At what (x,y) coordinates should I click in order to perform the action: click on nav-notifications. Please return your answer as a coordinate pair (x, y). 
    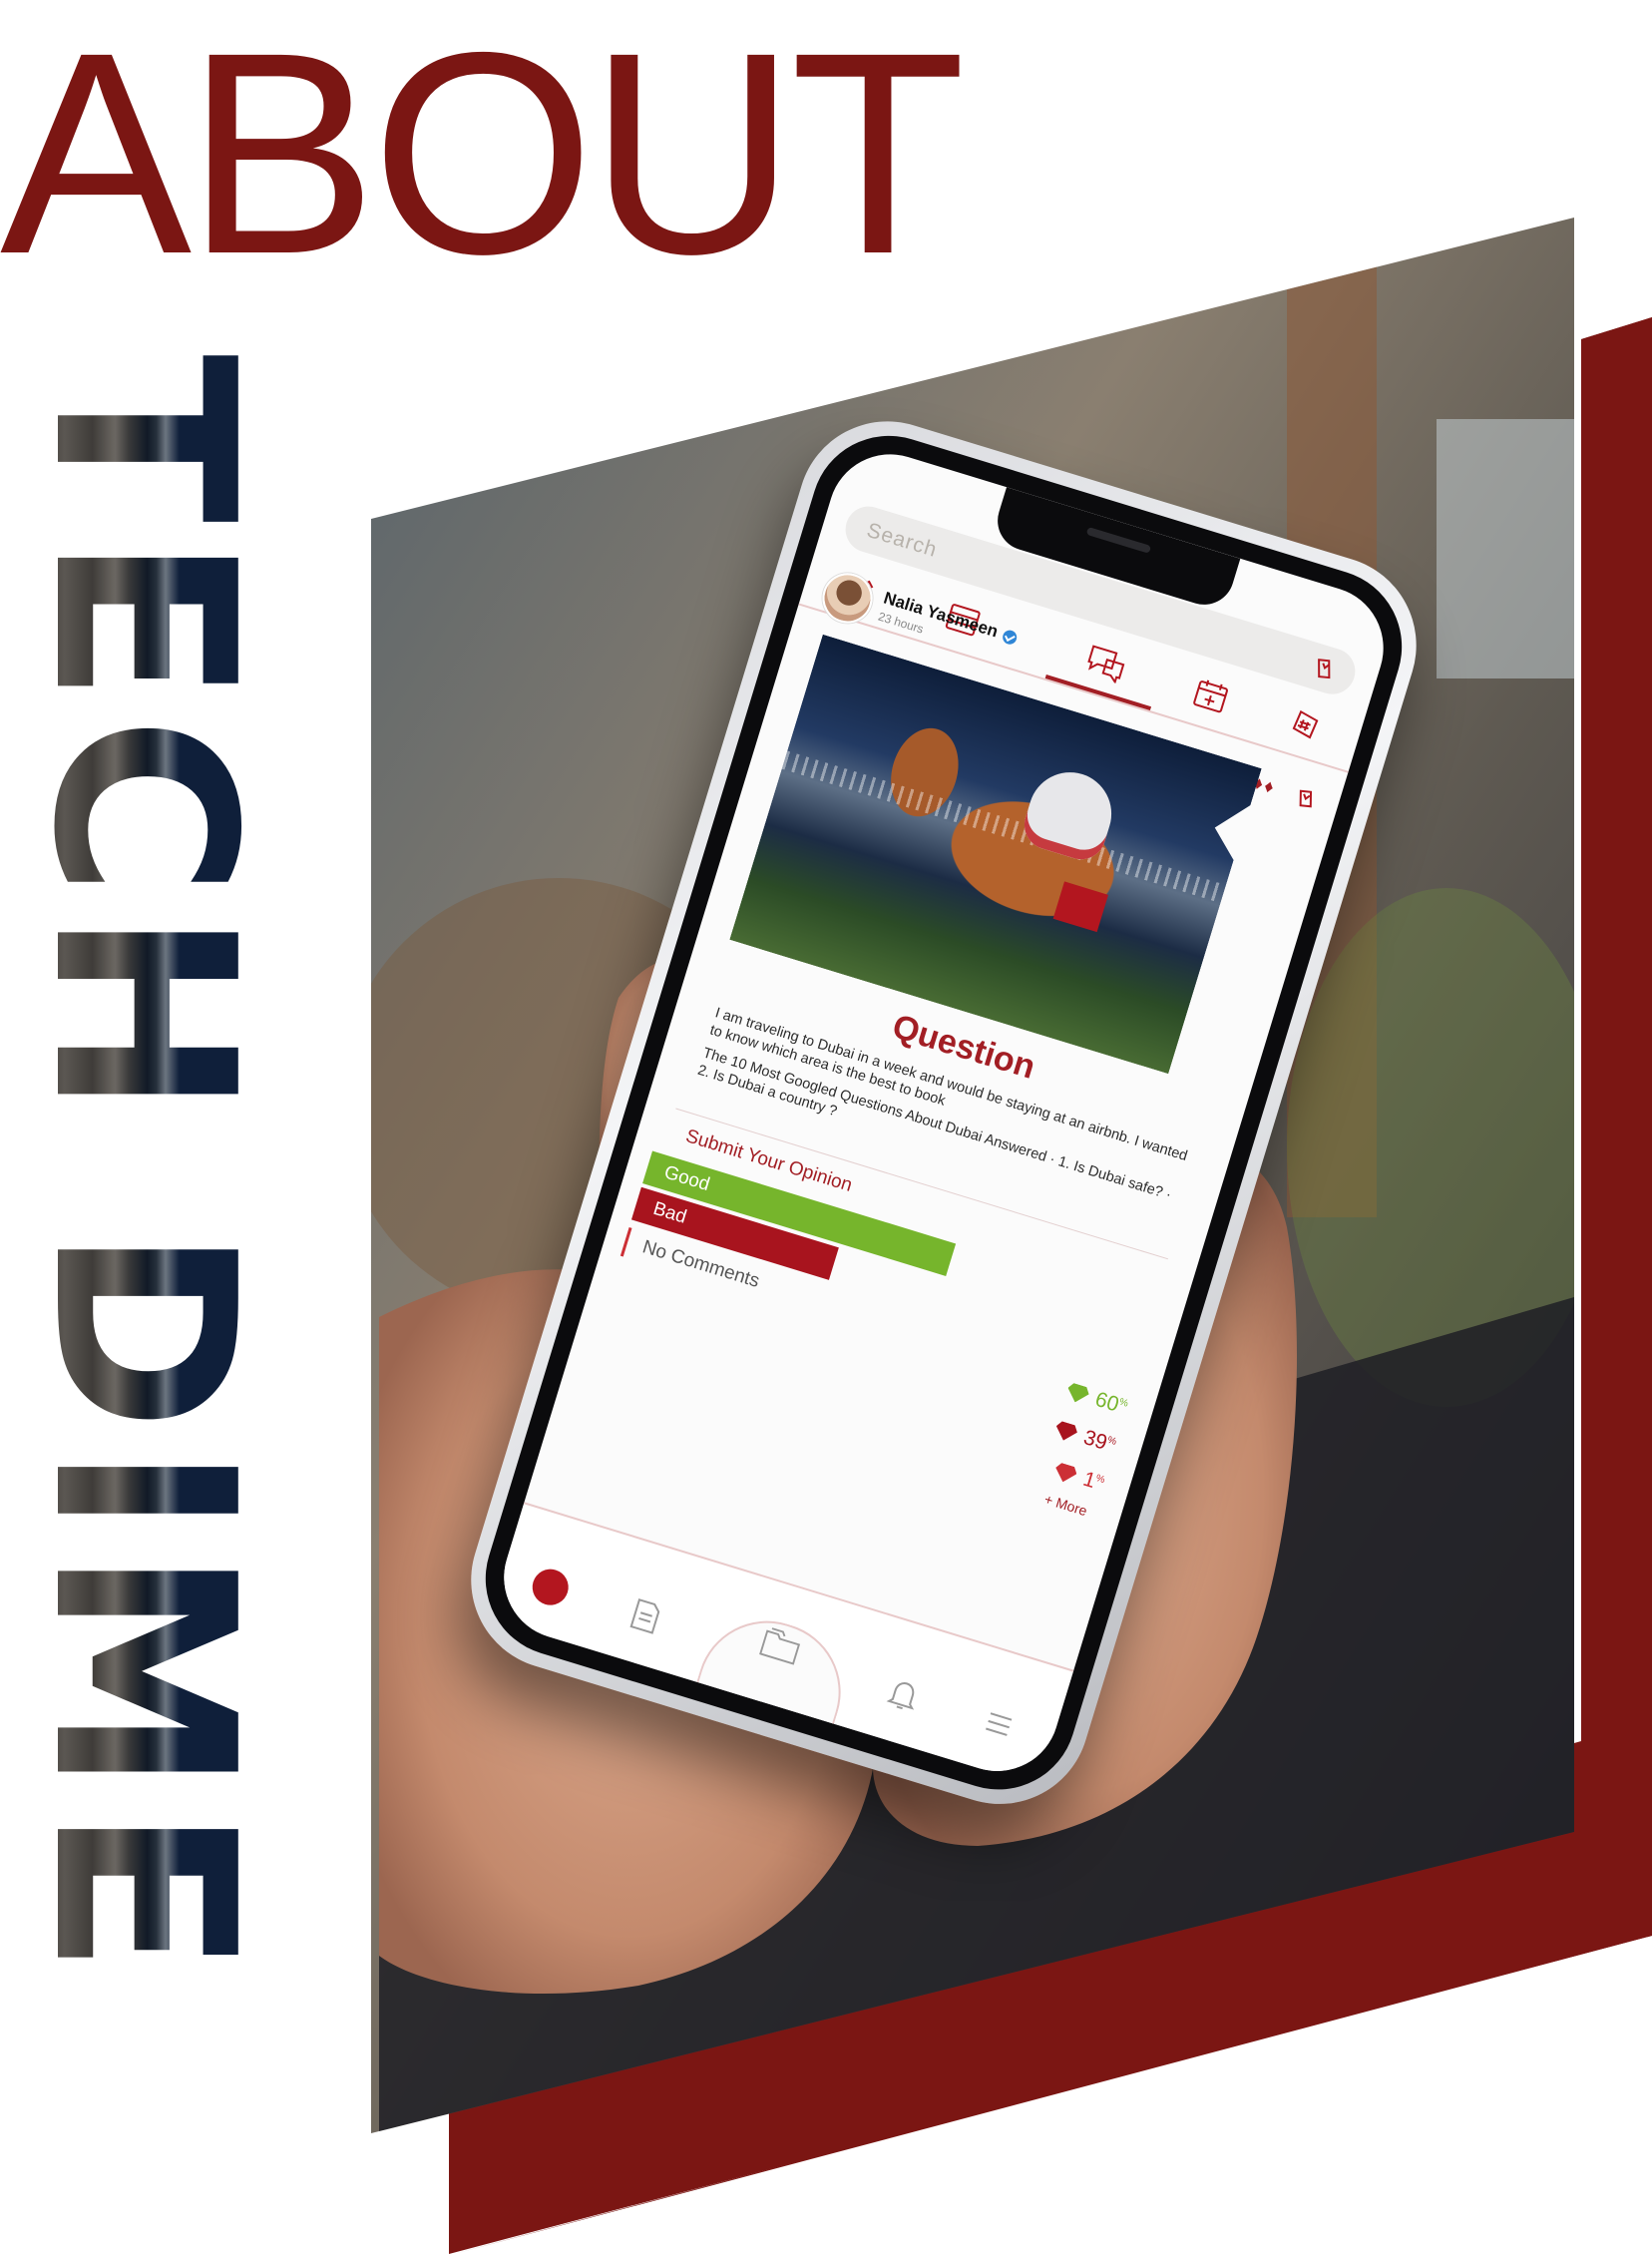
    Looking at the image, I should click on (904, 1695).